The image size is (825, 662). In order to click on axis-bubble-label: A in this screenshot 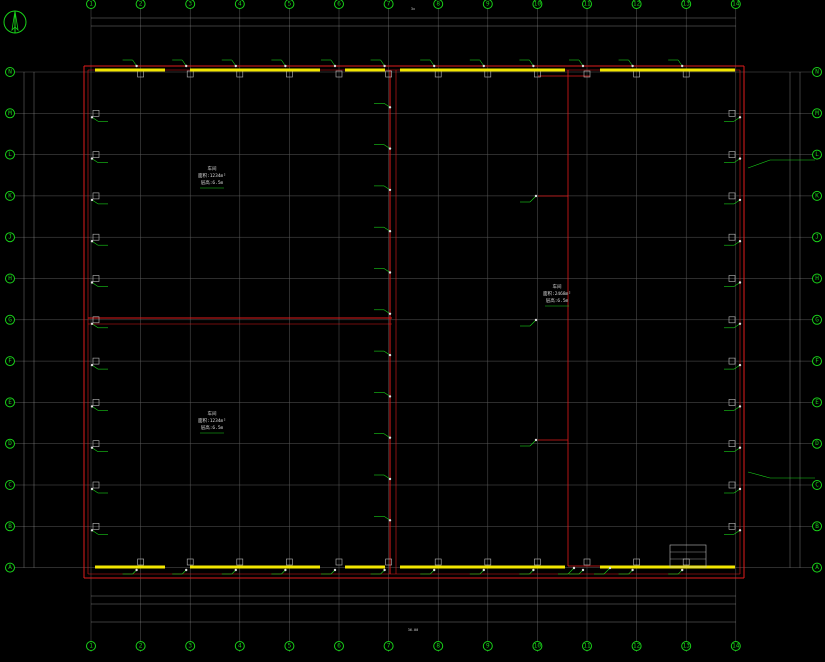, I will do `click(10, 567)`.